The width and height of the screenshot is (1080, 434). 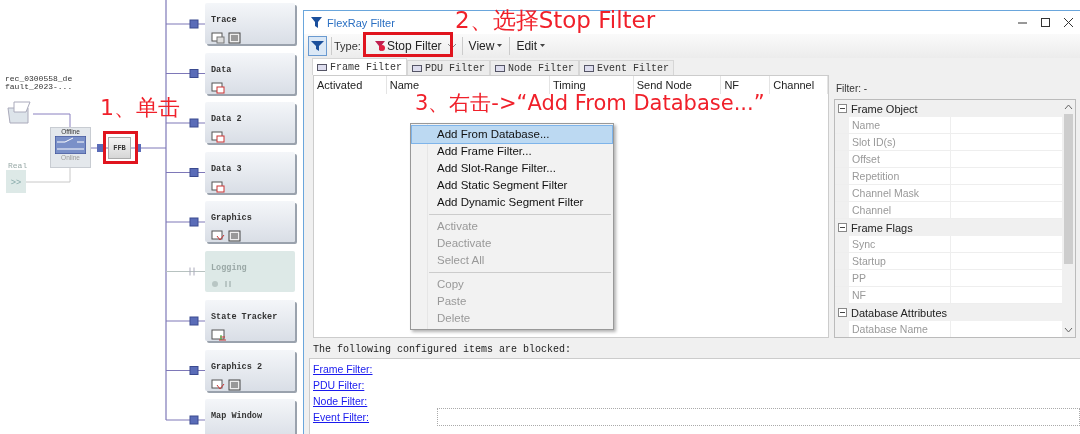 What do you see at coordinates (900, 193) in the screenshot?
I see `property-name: Channel Mask` at bounding box center [900, 193].